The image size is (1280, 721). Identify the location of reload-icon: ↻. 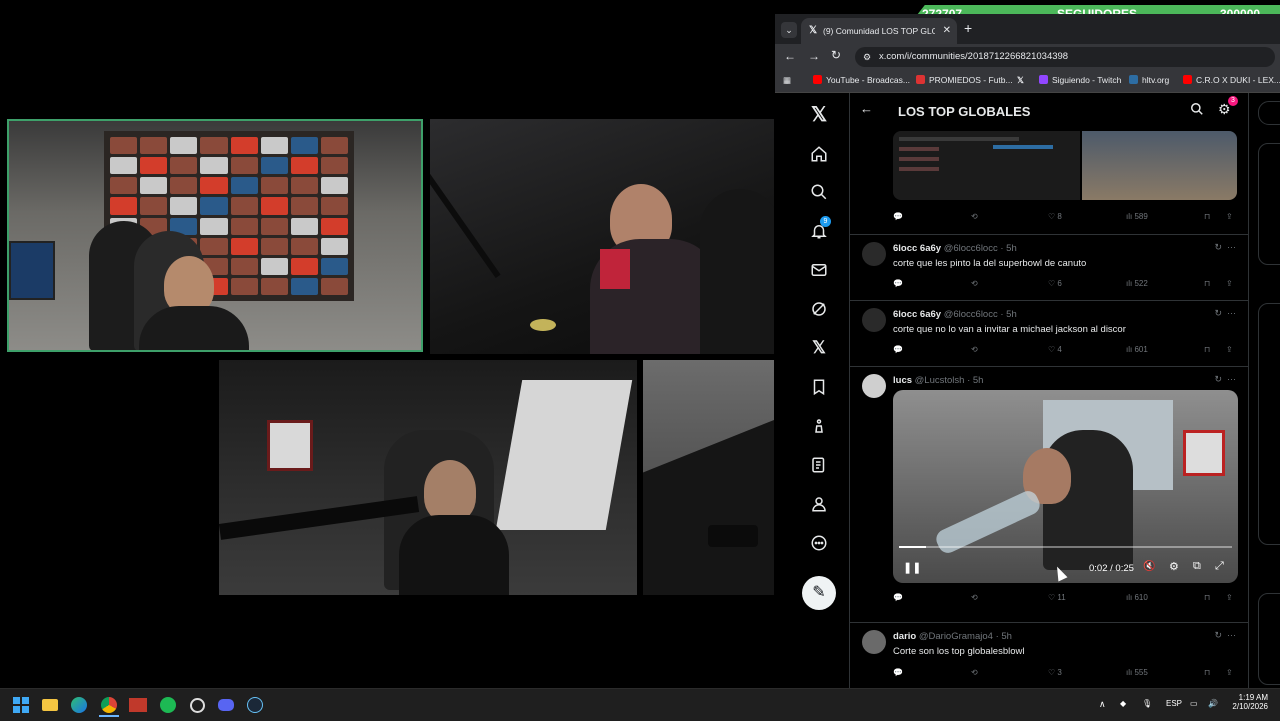
(836, 55).